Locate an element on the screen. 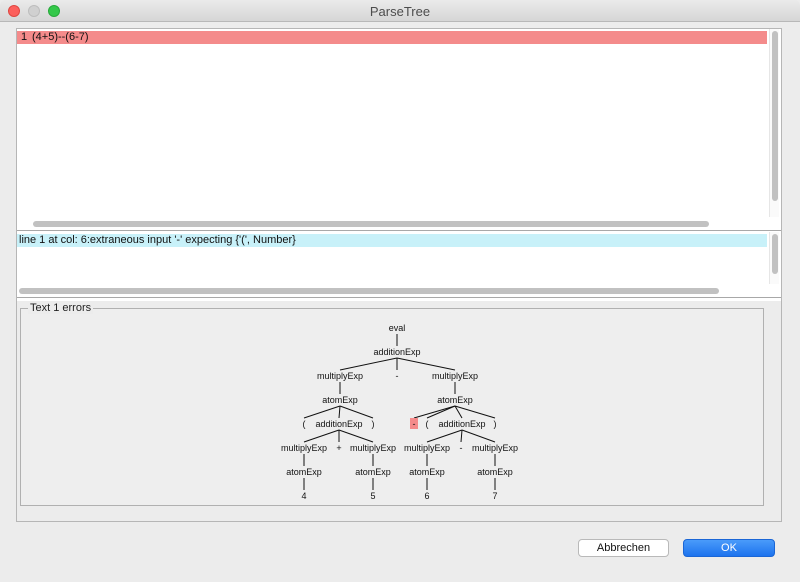 Image resolution: width=800 pixels, height=582 pixels. tree-node-atom-rr: atomExp is located at coordinates (495, 472).